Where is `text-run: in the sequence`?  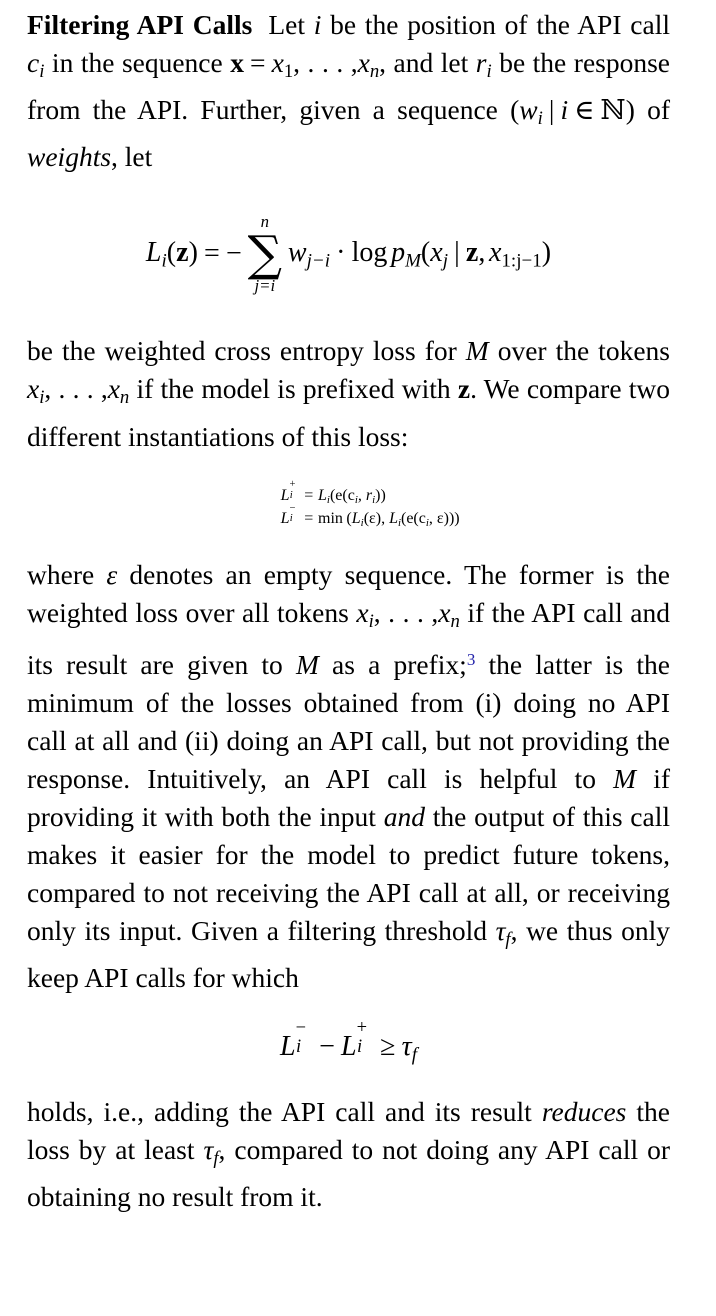
text-run: in the sequence is located at coordinates (137, 62).